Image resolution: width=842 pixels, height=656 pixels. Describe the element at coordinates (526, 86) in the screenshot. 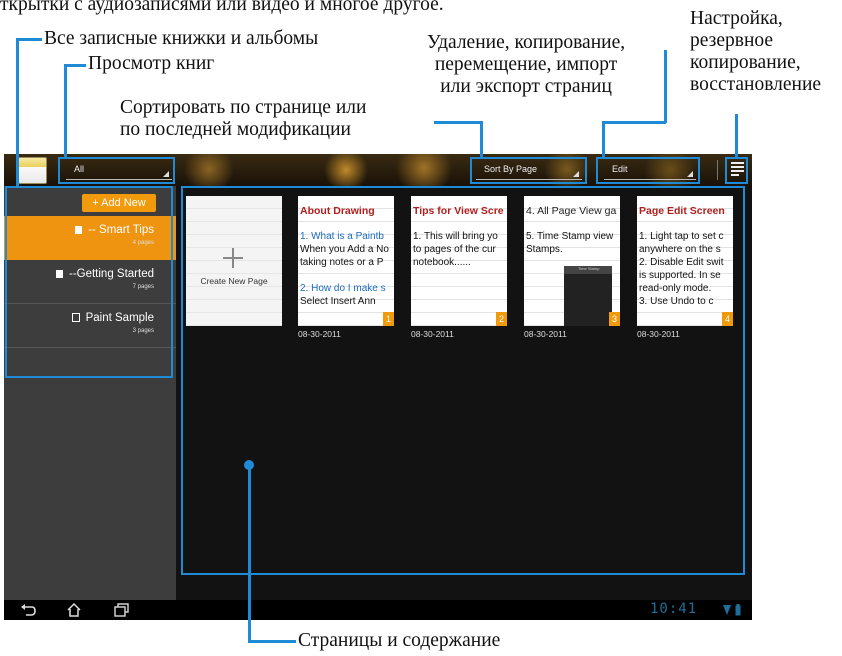

I see `label-page-ops-line: или экспорт страниц` at that location.